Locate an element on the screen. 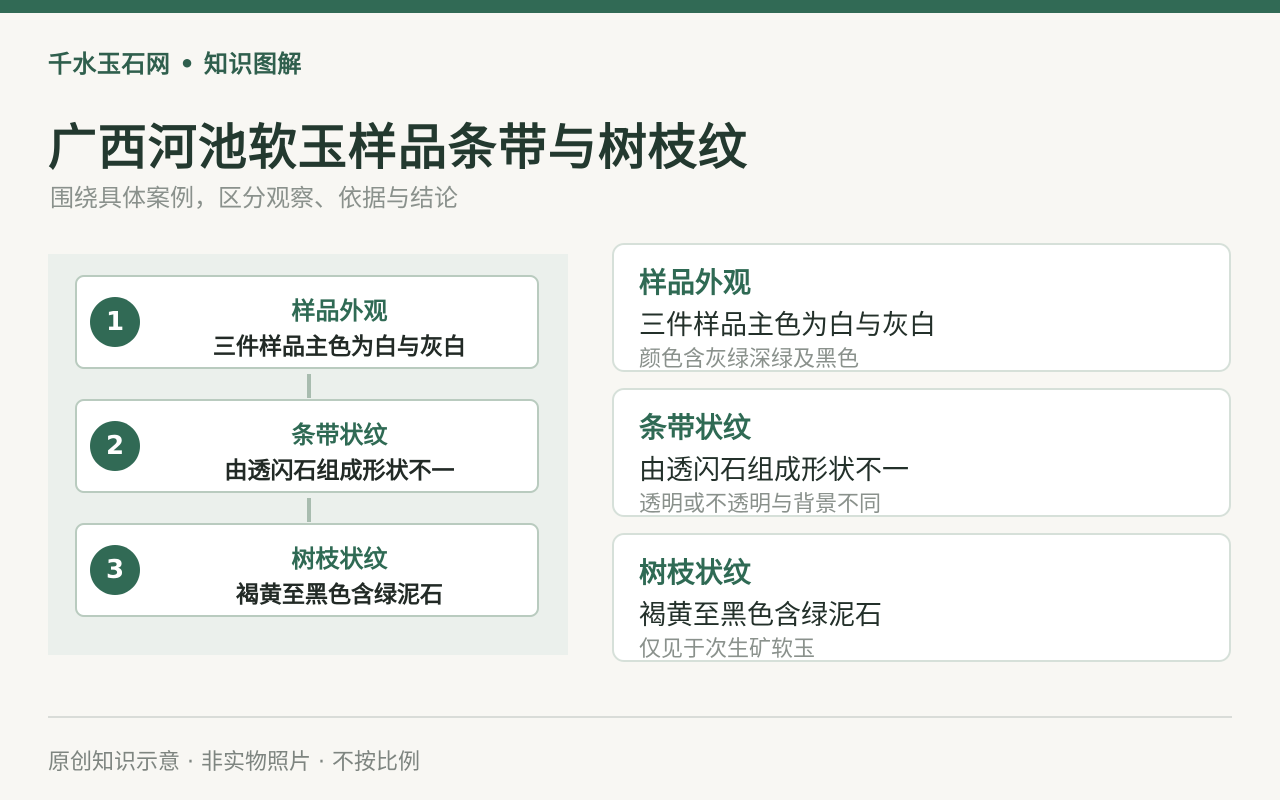 The width and height of the screenshot is (1280, 800). card-title: 样品外观 is located at coordinates (695, 282).